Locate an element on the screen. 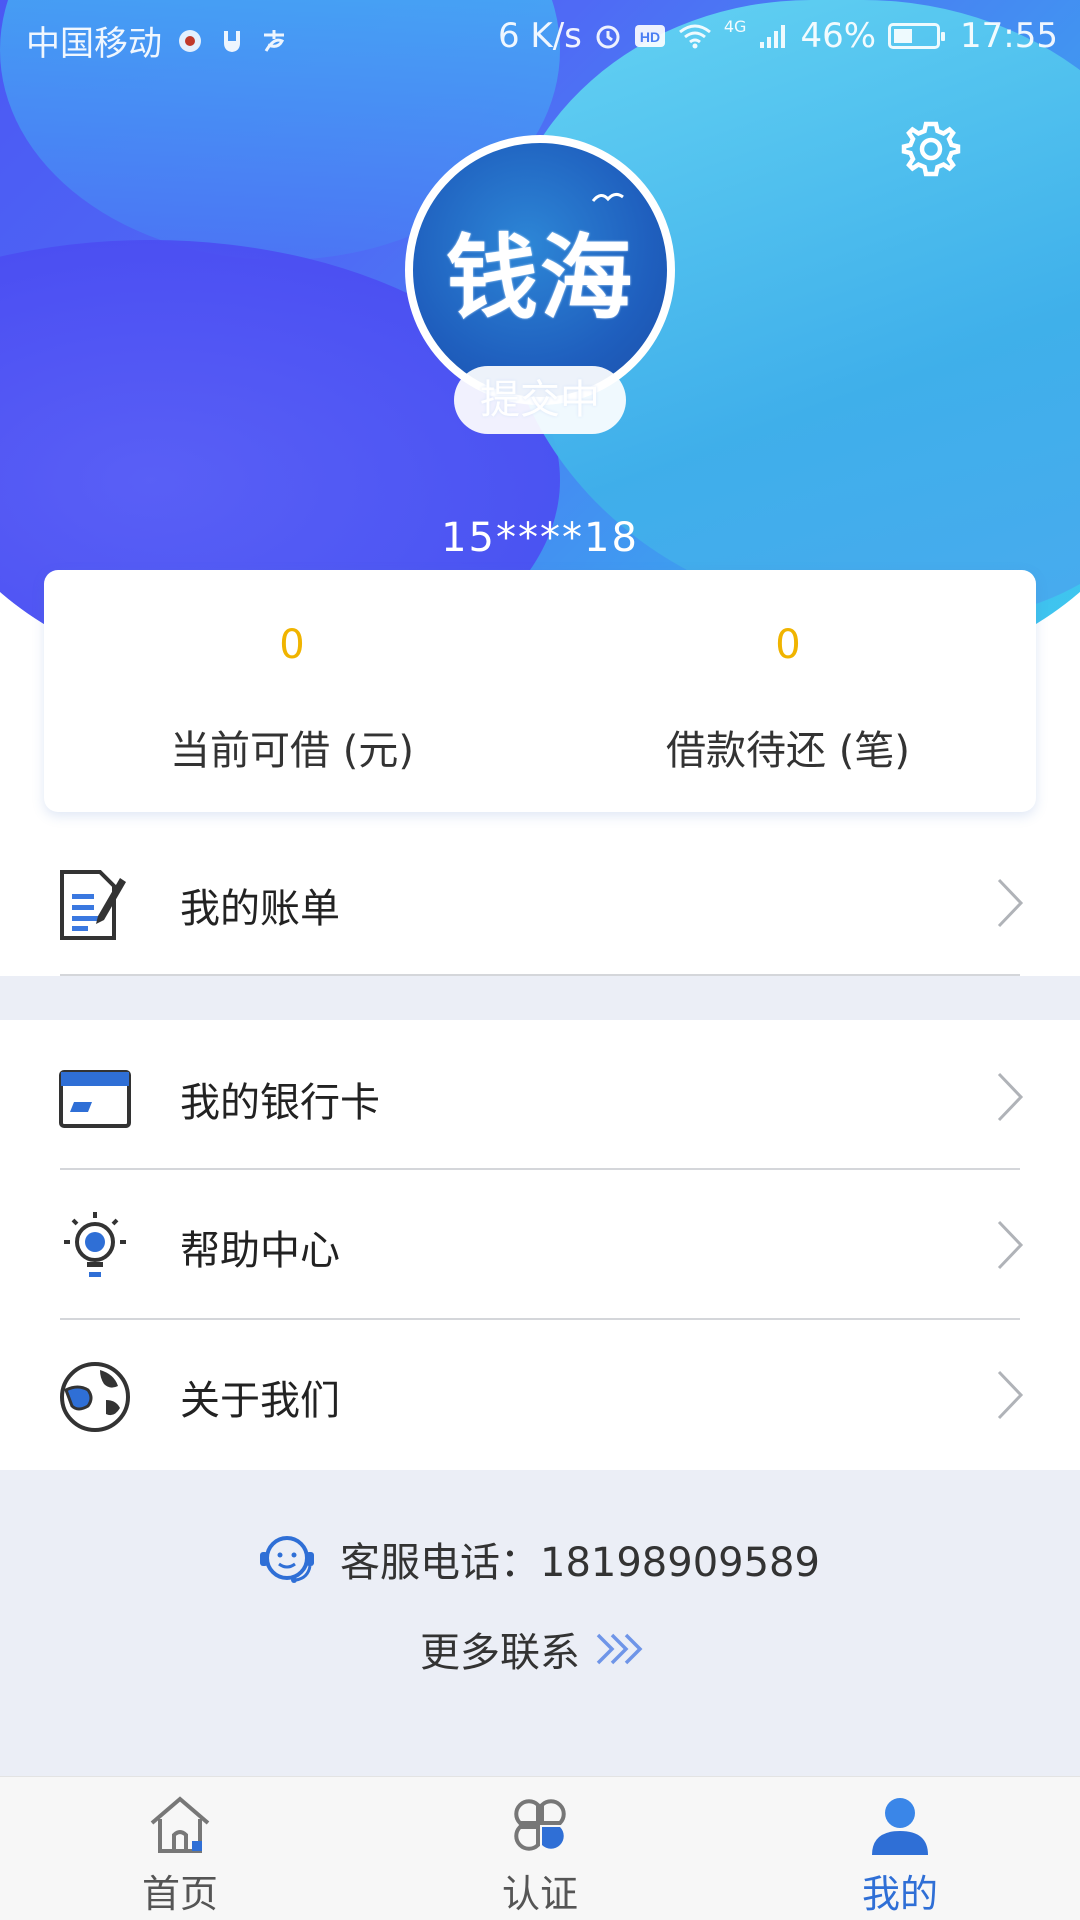 This screenshot has height=1920, width=1080. user-phone: 15****18 is located at coordinates (540, 538).